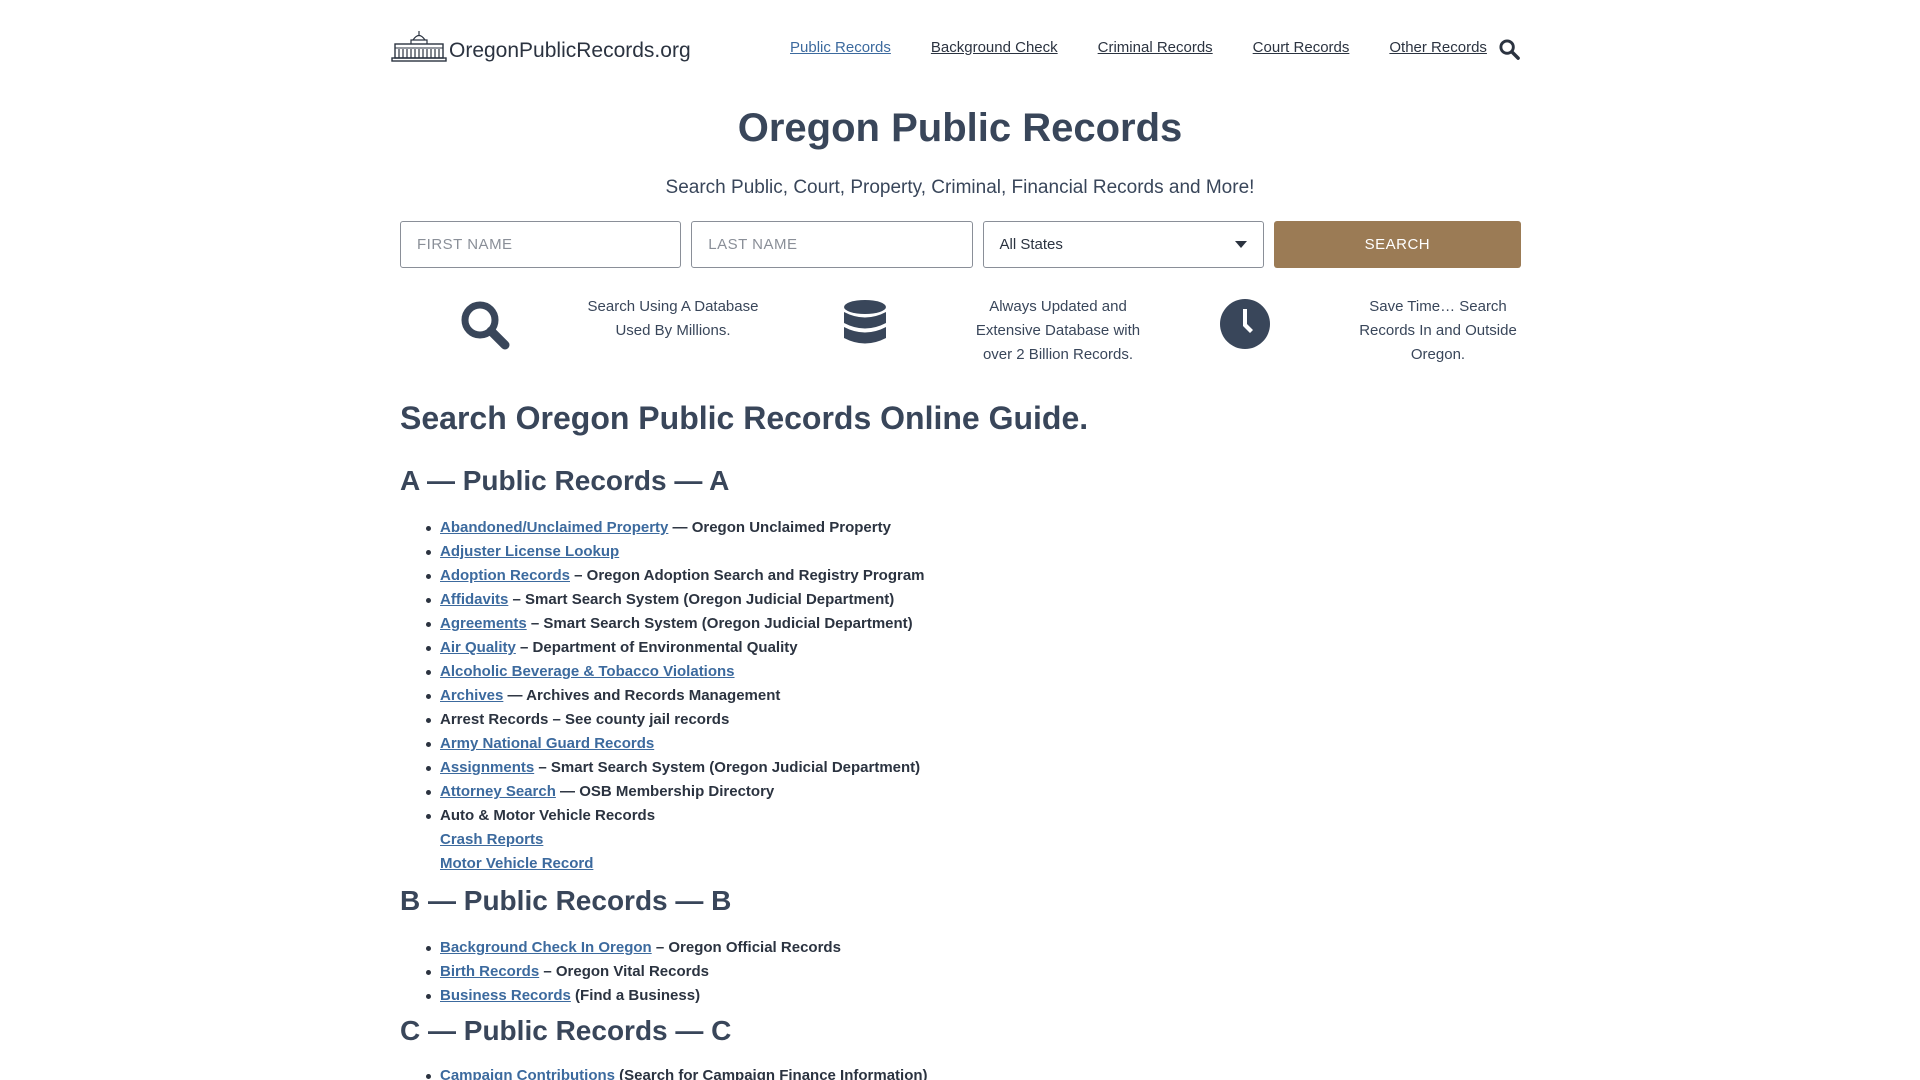  What do you see at coordinates (1438, 354) in the screenshot?
I see `feature-line: Oregon.` at bounding box center [1438, 354].